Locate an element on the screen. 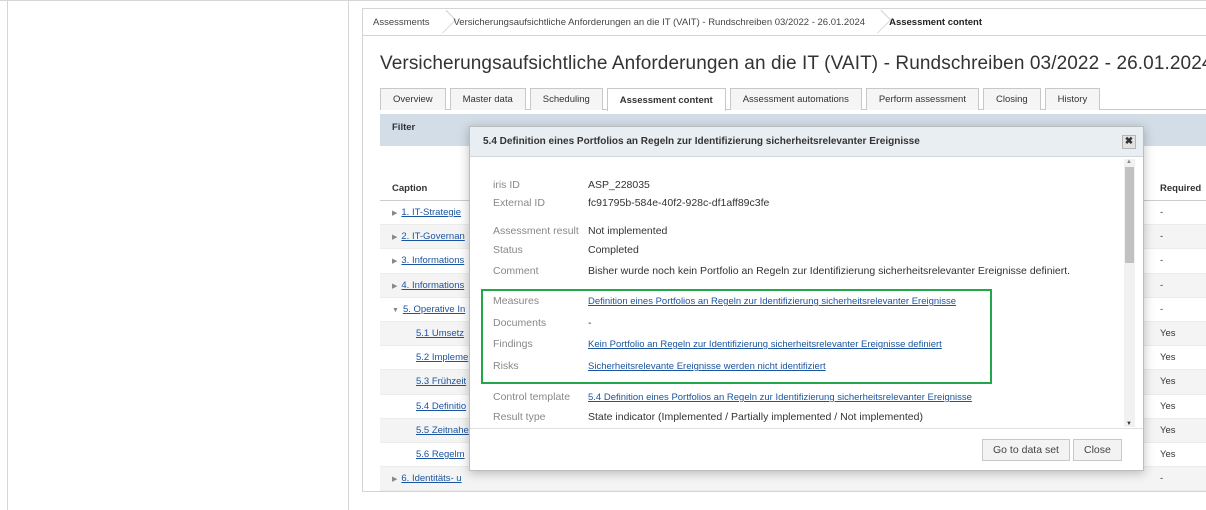  tab-perform-assessment: Perform assessment is located at coordinates (922, 99).